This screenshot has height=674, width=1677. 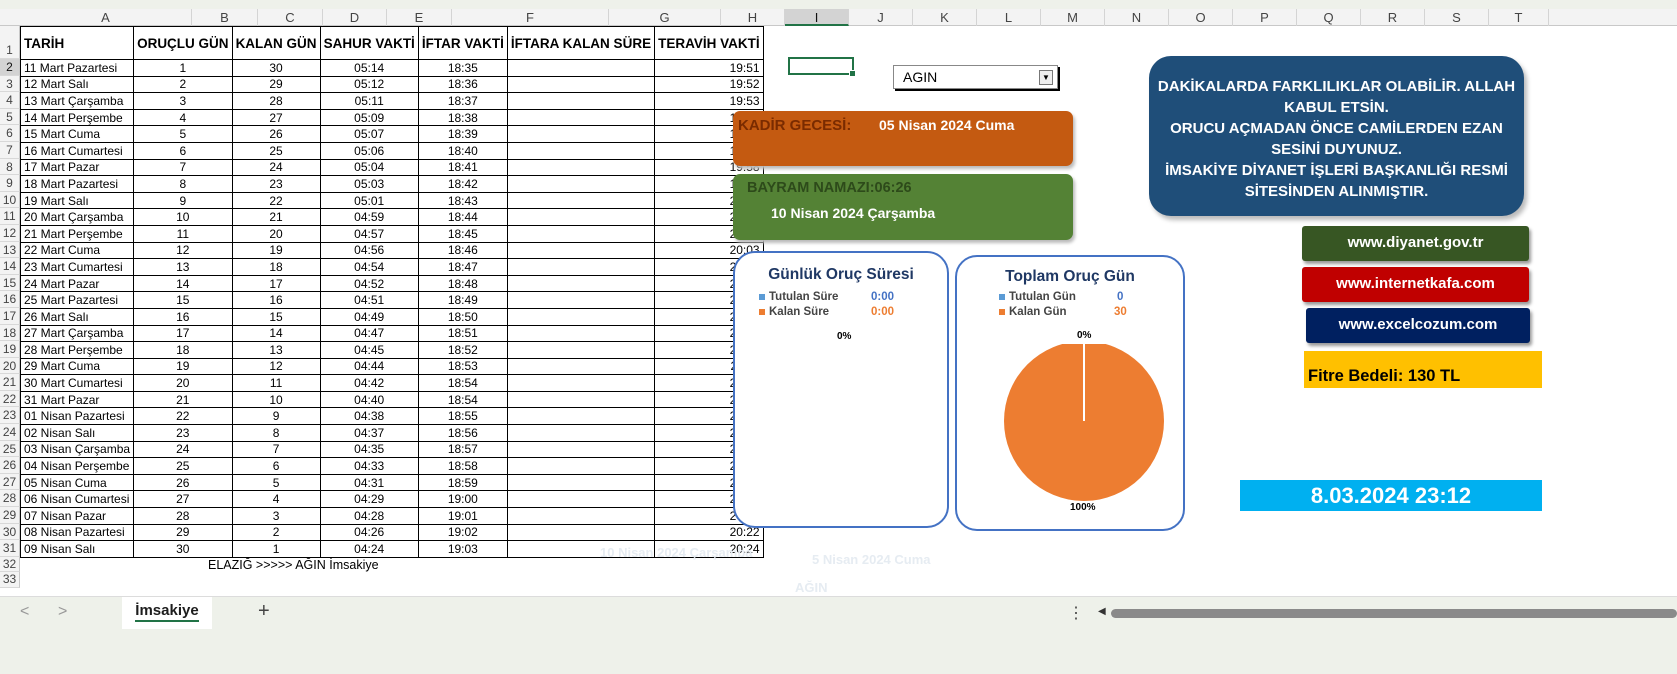 I want to click on row-header: 7, so click(x=10, y=150).